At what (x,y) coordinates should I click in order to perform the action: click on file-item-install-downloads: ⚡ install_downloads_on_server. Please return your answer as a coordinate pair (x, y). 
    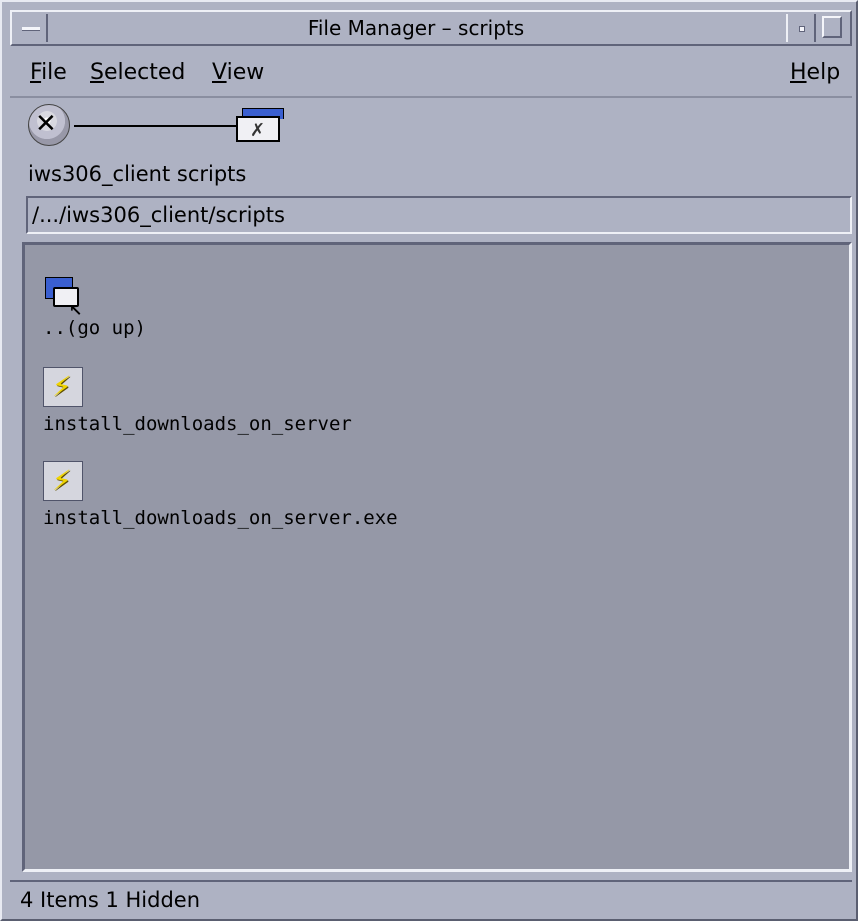
    Looking at the image, I should click on (197, 401).